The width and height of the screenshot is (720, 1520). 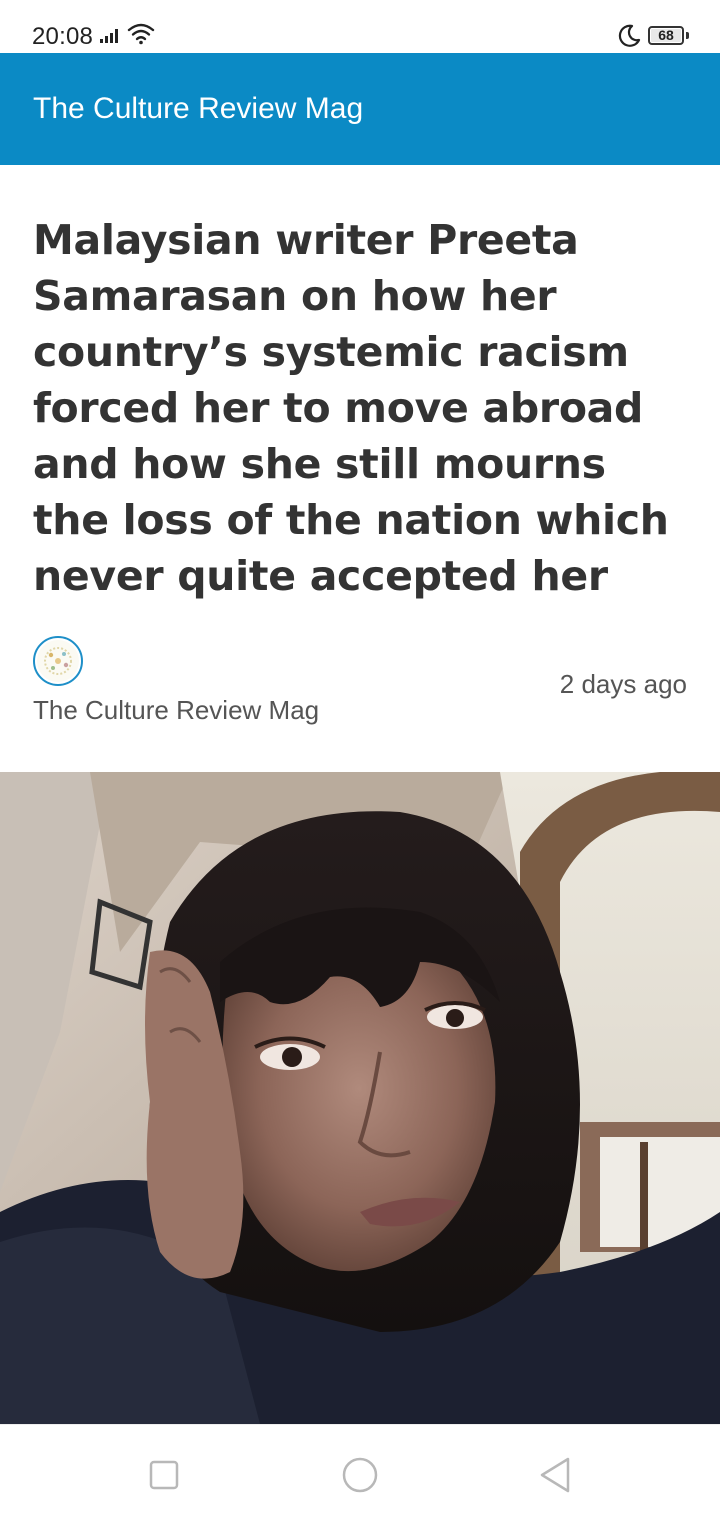 I want to click on battery-cap, so click(x=687, y=35).